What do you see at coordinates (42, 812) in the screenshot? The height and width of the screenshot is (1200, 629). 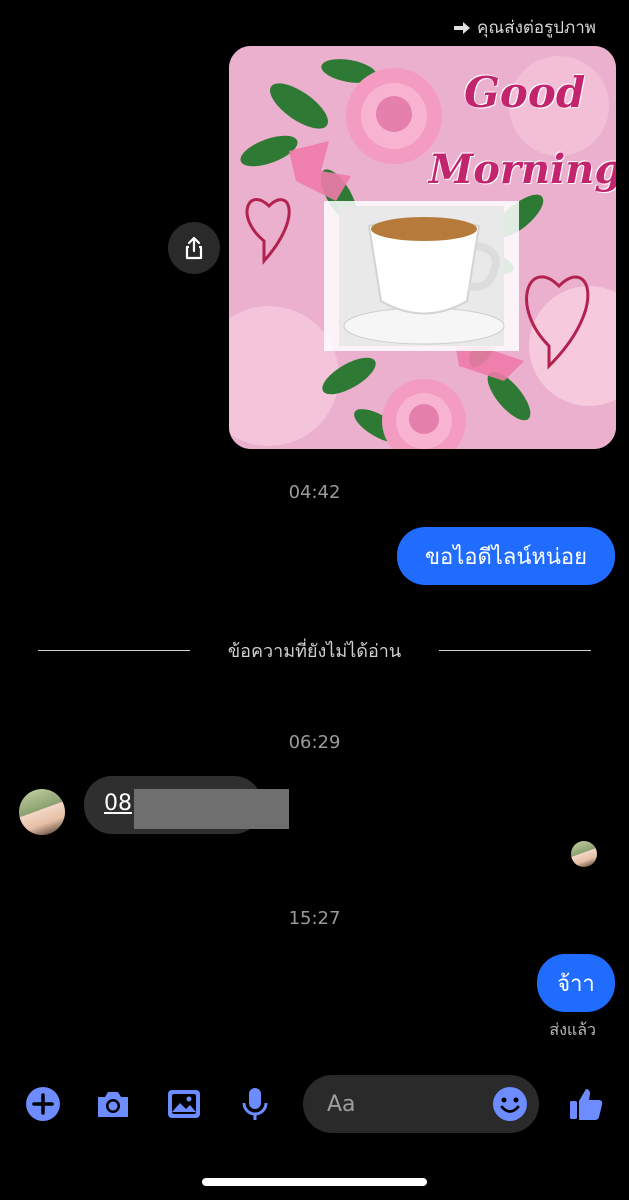 I see `contact-avatar` at bounding box center [42, 812].